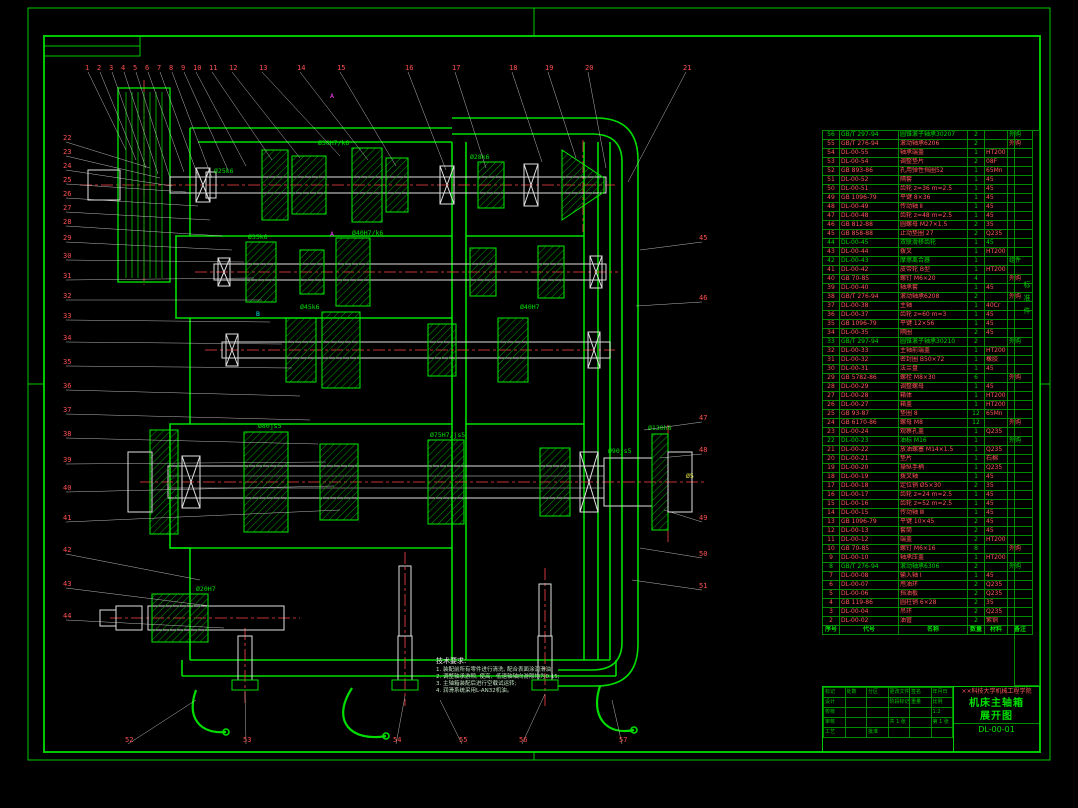 This screenshot has height=808, width=1078. I want to click on bom-row: 26 DL-00-27 箱盖 1 HT200, so click(927, 405).